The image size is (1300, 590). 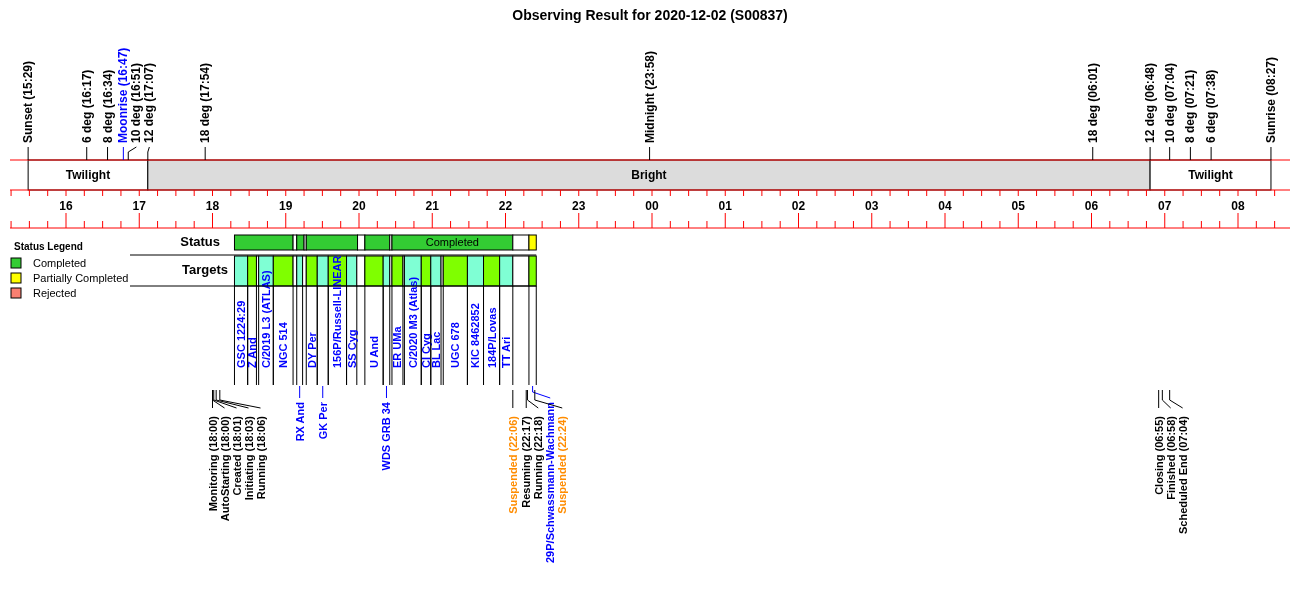 I want to click on target-label: U And, so click(x=374, y=352).